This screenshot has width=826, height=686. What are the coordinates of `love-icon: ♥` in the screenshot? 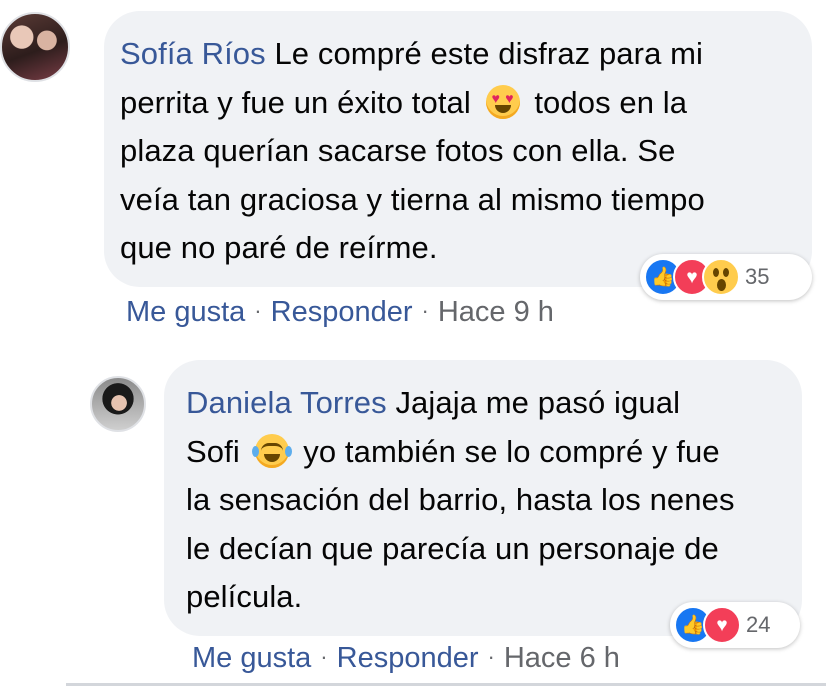 It's located at (722, 625).